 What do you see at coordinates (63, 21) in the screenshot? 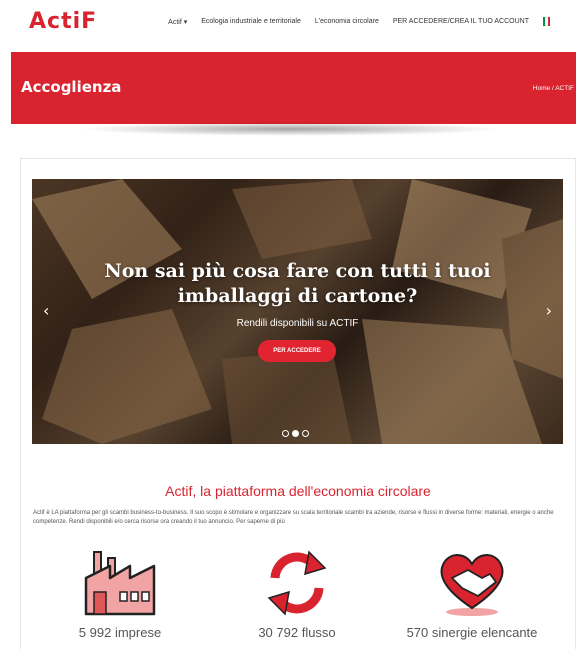
I see `actif-logo: ActiF` at bounding box center [63, 21].